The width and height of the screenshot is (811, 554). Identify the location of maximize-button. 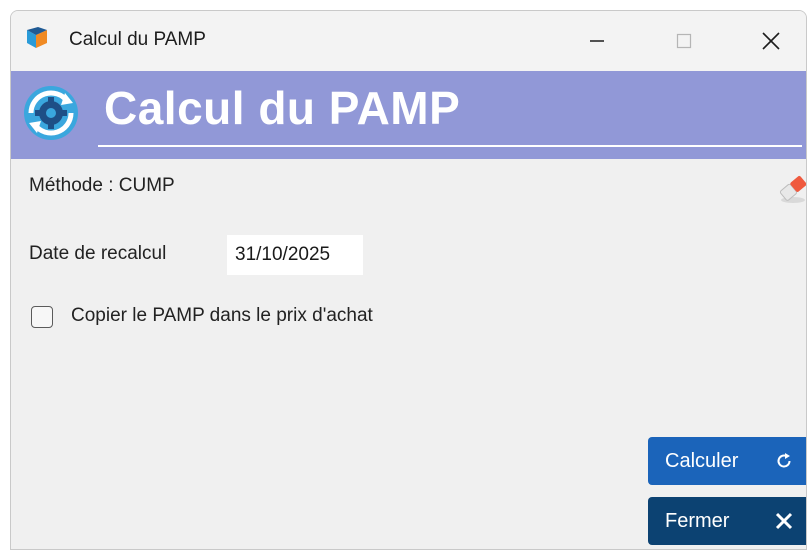
(684, 41).